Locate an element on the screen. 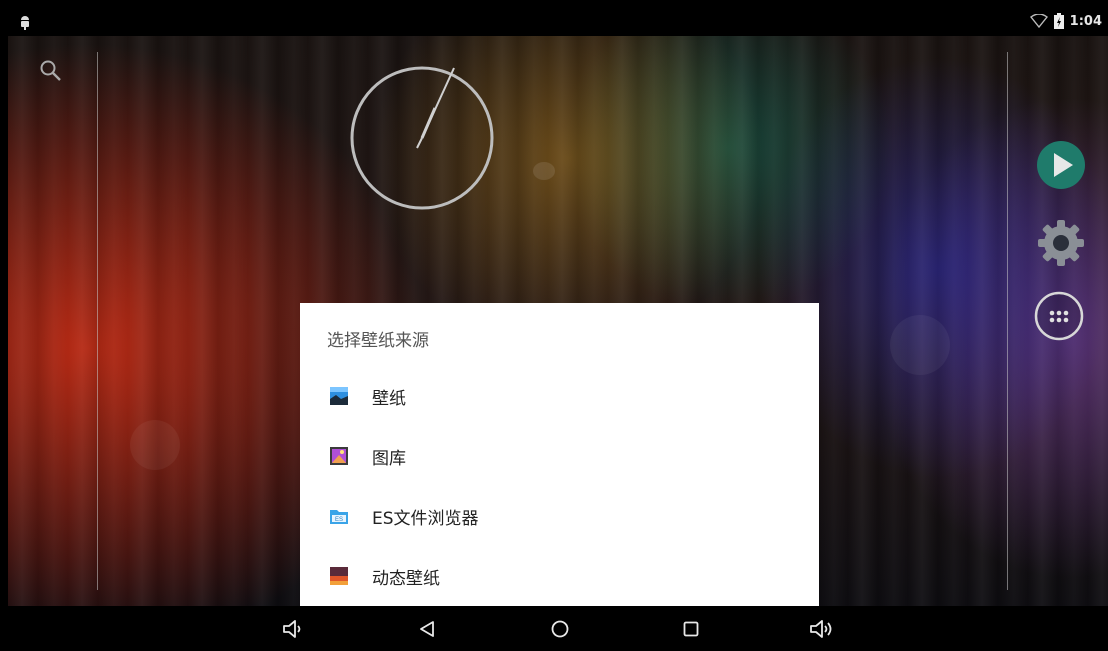 The height and width of the screenshot is (651, 1108). option-live-wallpaper: 动态壁纸 is located at coordinates (559, 576).